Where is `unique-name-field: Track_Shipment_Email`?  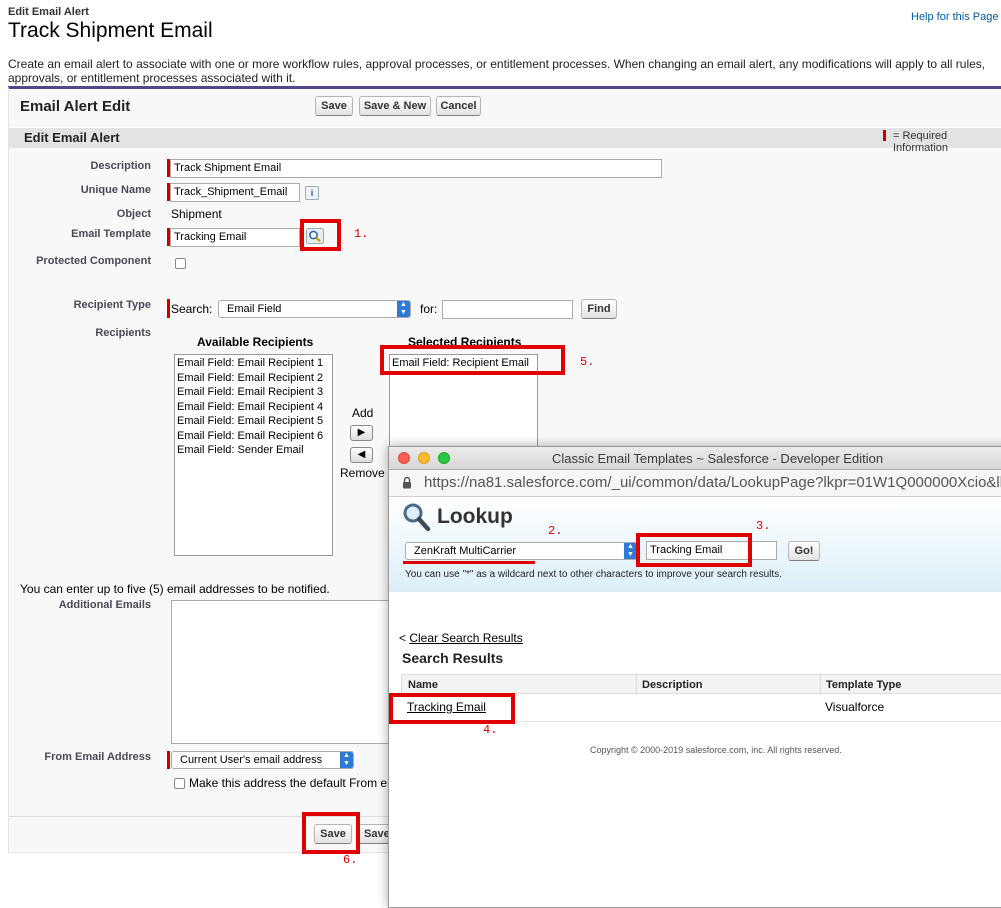 unique-name-field: Track_Shipment_Email is located at coordinates (235, 192).